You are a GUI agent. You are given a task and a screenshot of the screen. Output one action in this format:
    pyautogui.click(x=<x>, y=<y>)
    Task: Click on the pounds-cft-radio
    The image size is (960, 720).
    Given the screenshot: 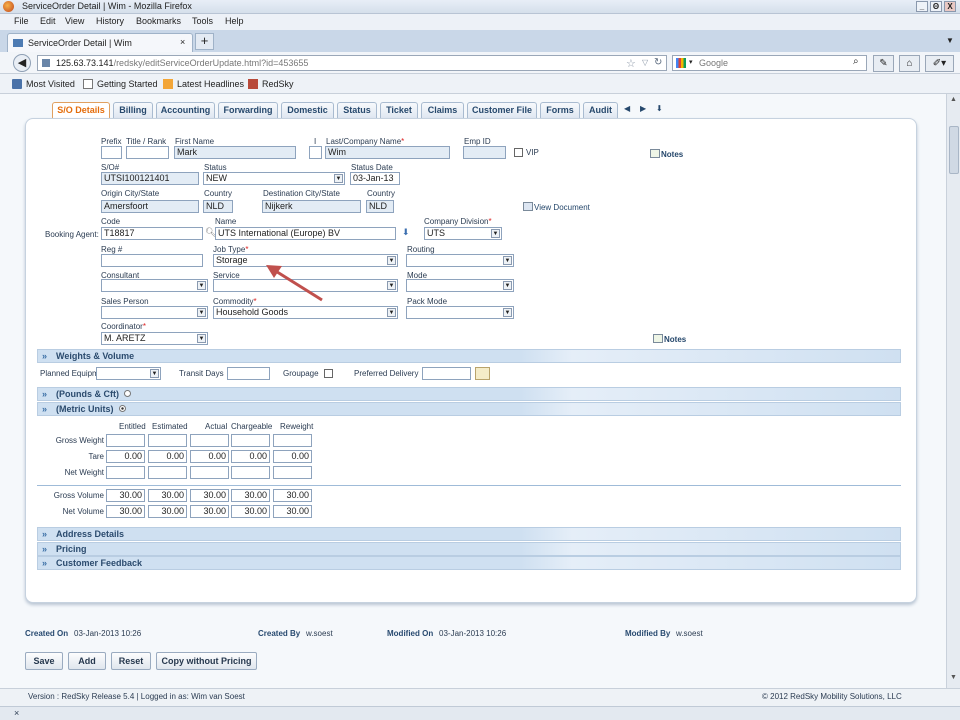 What is the action you would take?
    pyautogui.click(x=127, y=393)
    